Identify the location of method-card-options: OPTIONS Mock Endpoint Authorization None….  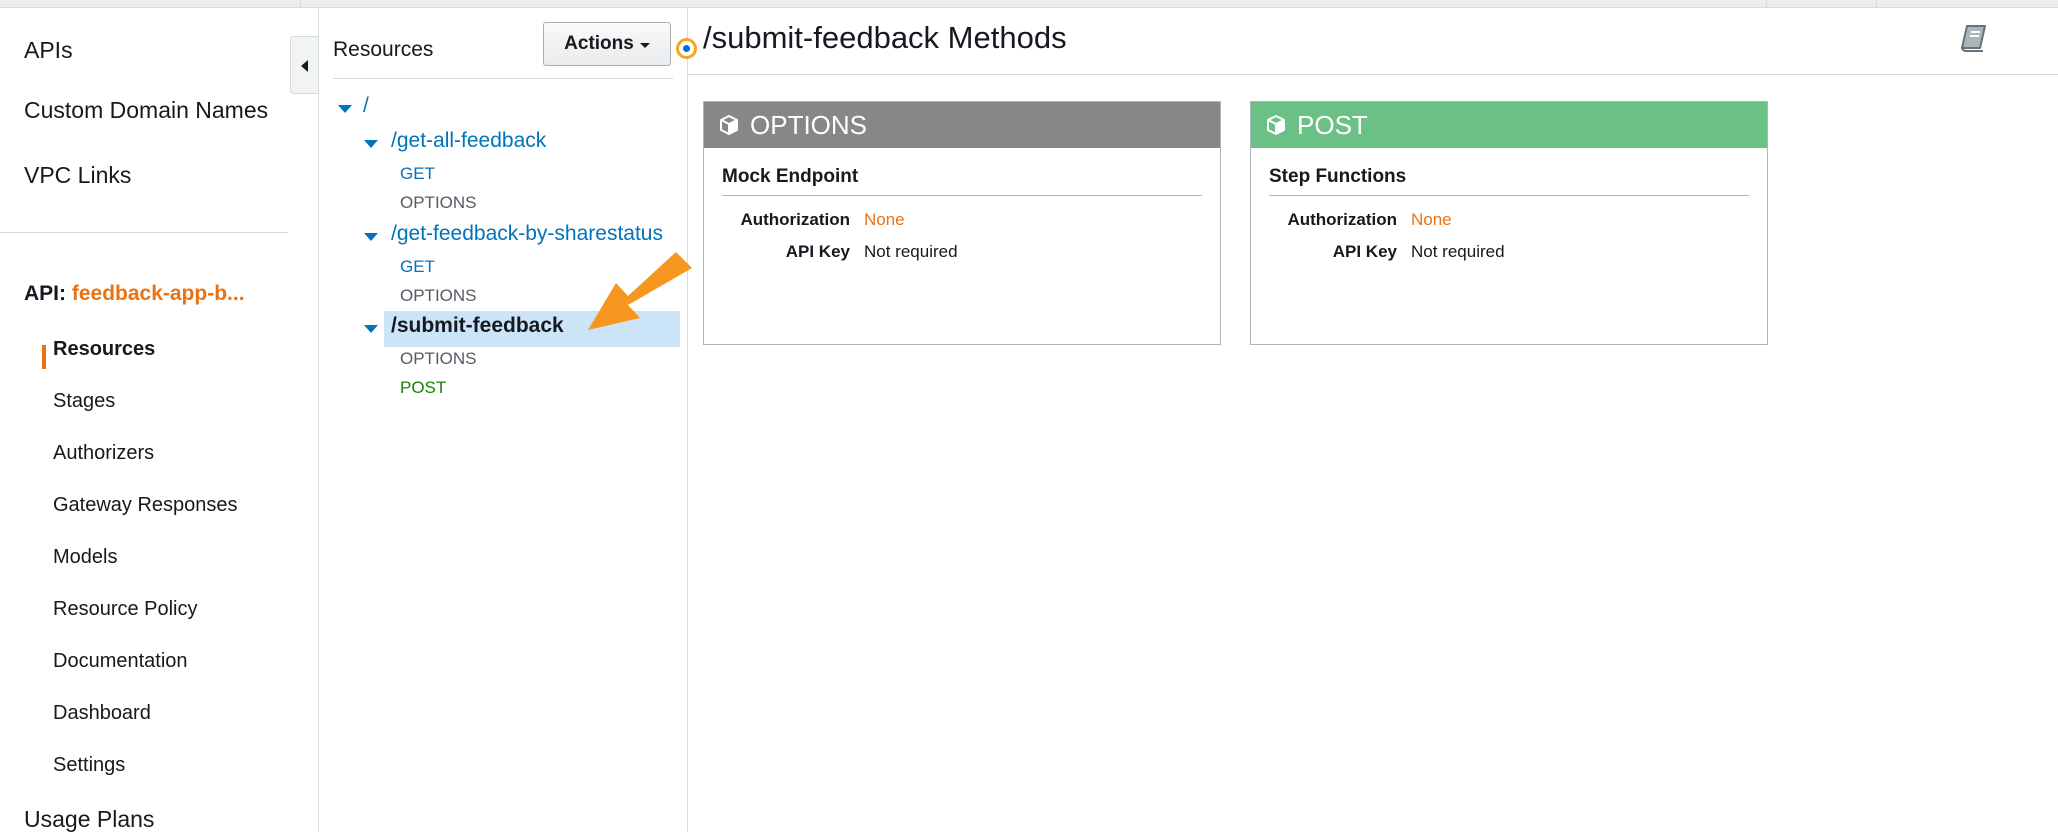
(962, 223).